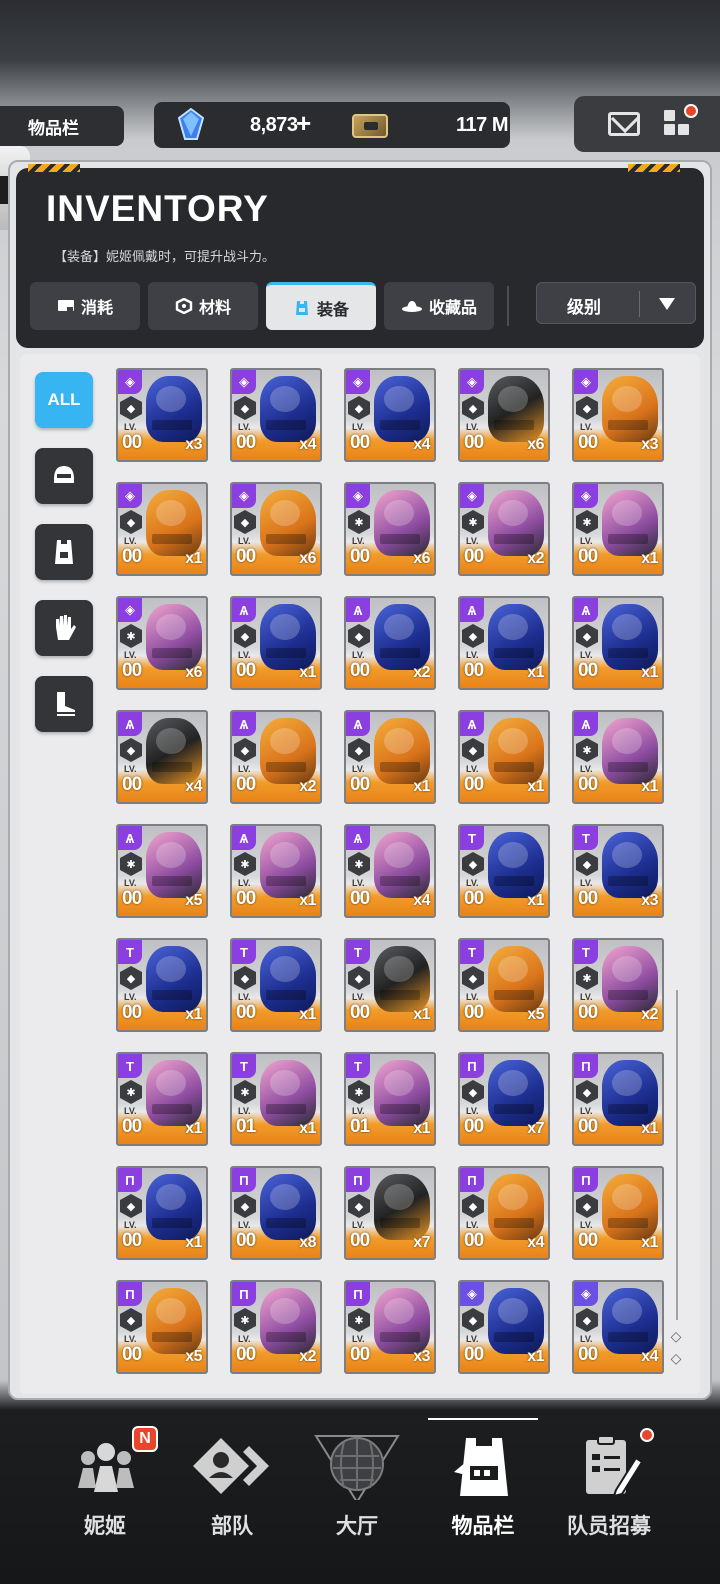 The width and height of the screenshot is (720, 1584). Describe the element at coordinates (357, 1498) in the screenshot. I see `nav-lobby: 大厅` at that location.